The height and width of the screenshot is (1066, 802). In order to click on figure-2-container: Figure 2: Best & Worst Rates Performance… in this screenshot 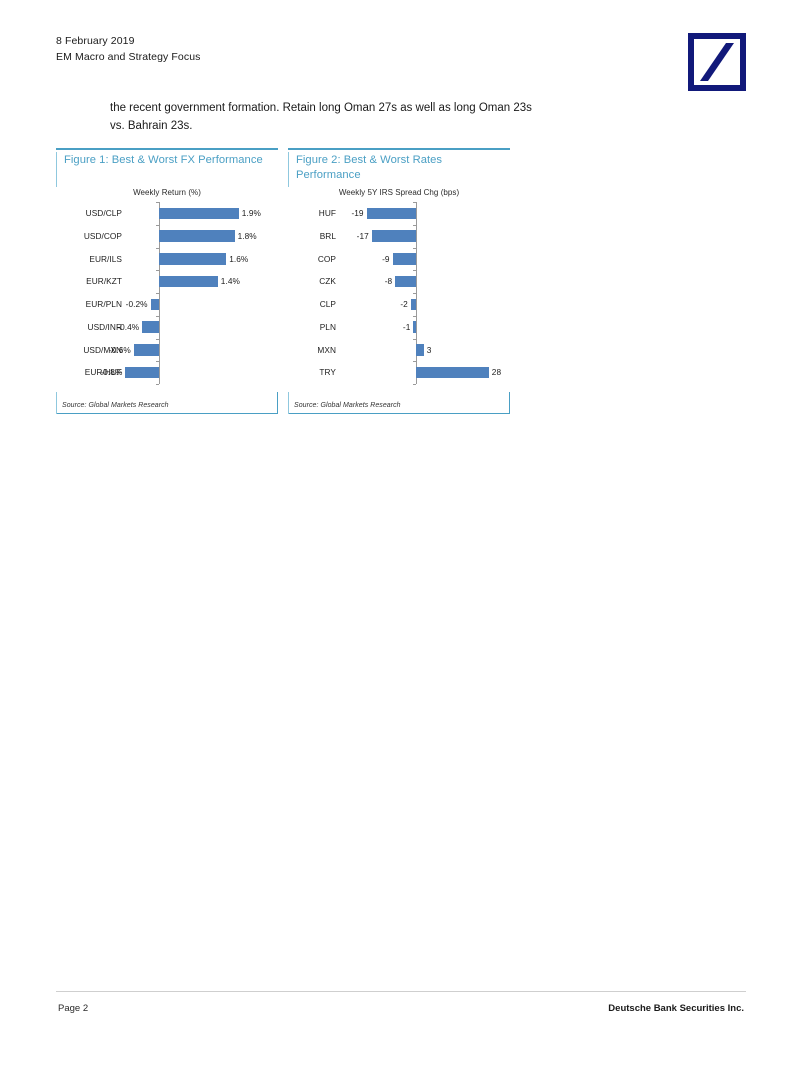, I will do `click(399, 281)`.